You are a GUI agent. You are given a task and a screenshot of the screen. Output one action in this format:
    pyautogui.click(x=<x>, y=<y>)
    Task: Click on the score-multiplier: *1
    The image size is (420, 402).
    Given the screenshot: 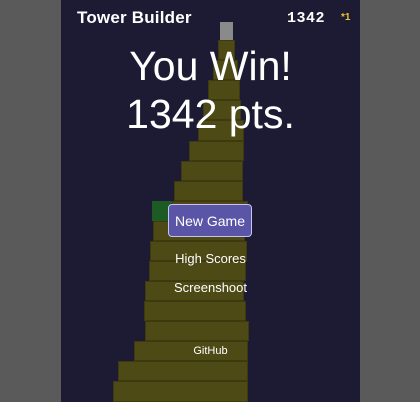 What is the action you would take?
    pyautogui.click(x=346, y=17)
    